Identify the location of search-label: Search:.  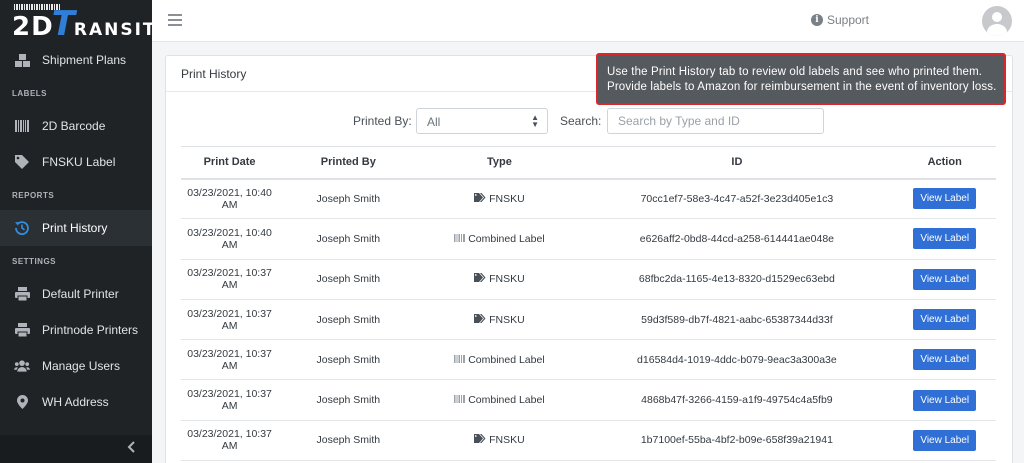
(581, 121).